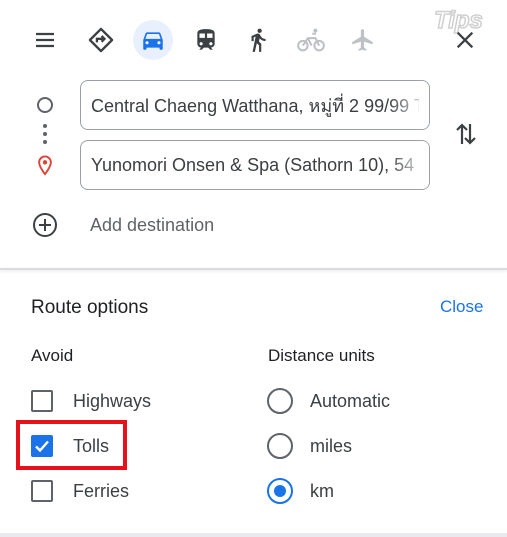 The image size is (507, 537). I want to click on cycling-icon, so click(311, 40).